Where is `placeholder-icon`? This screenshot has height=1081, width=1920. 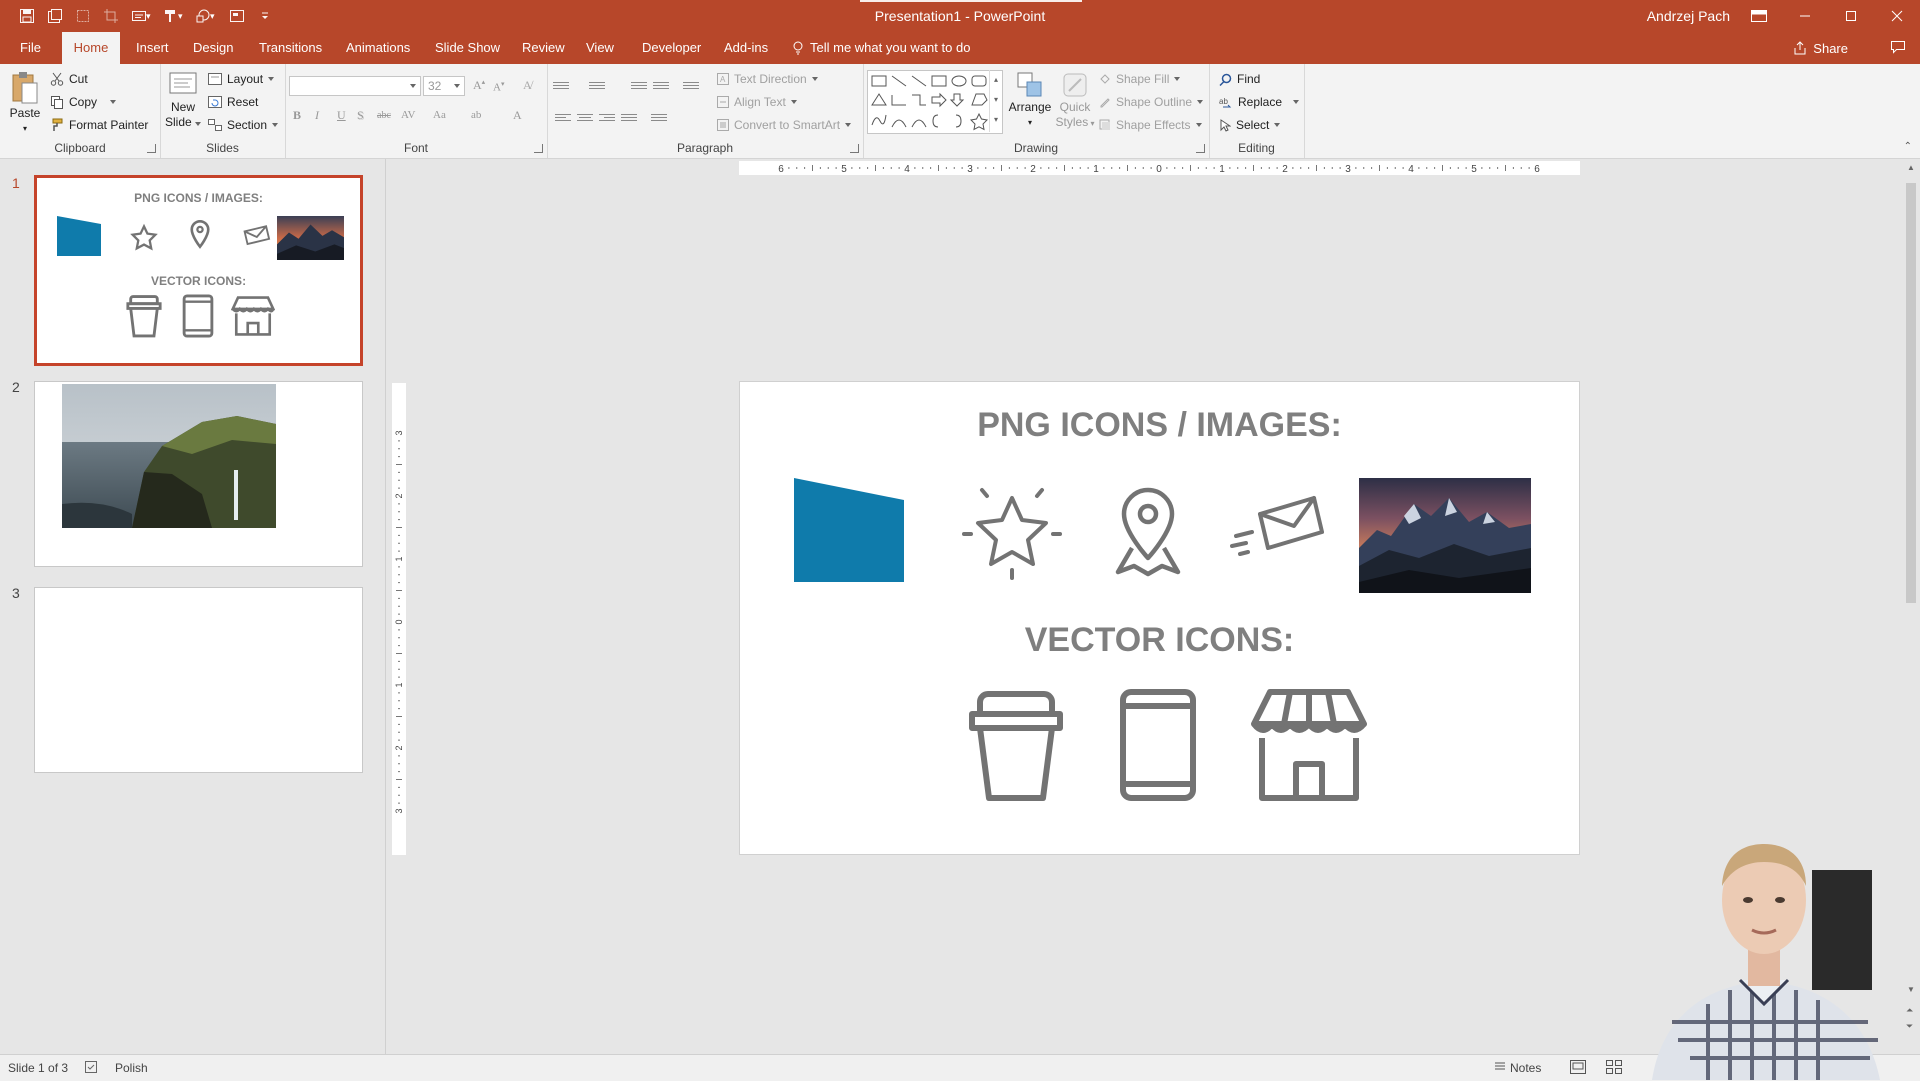 placeholder-icon is located at coordinates (237, 16).